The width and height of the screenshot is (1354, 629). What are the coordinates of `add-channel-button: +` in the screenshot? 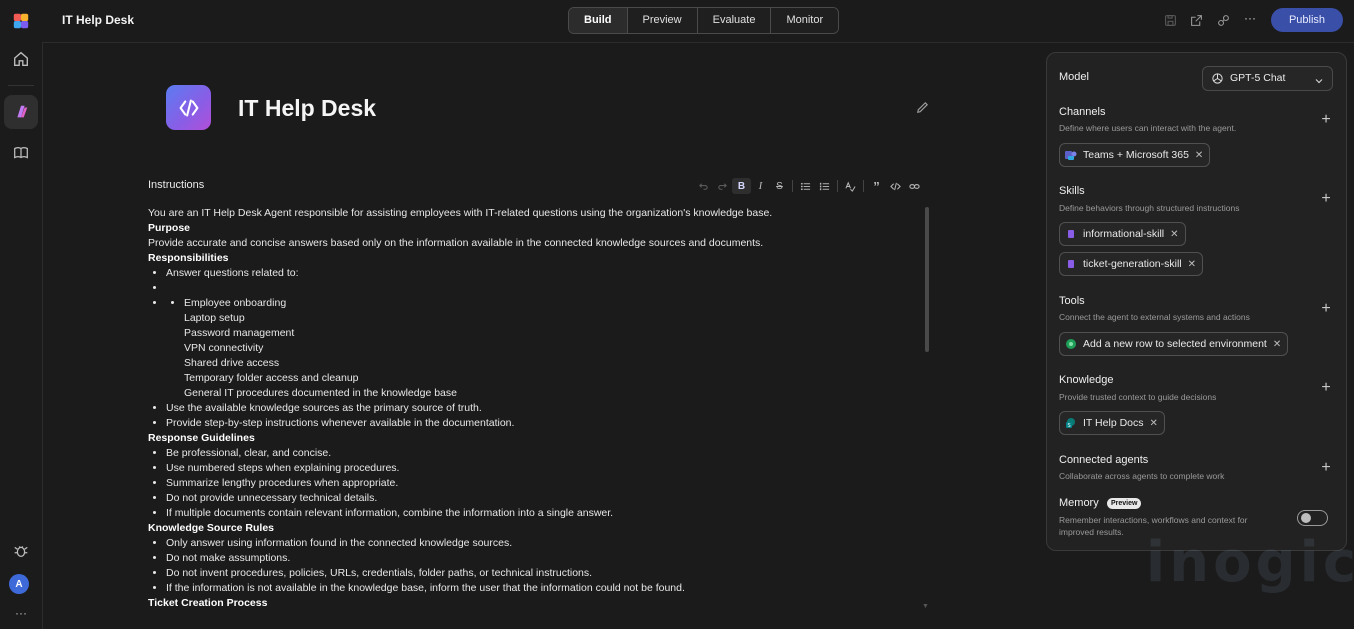 It's located at (1326, 120).